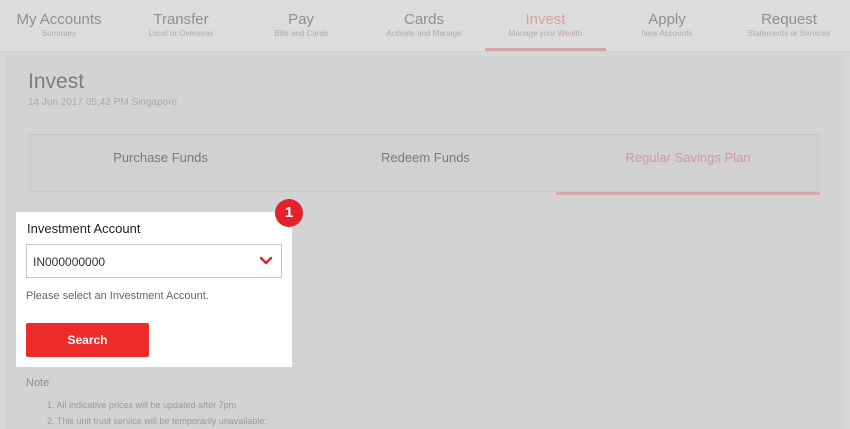  Describe the element at coordinates (688, 193) in the screenshot. I see `active-tab-indicator` at that location.